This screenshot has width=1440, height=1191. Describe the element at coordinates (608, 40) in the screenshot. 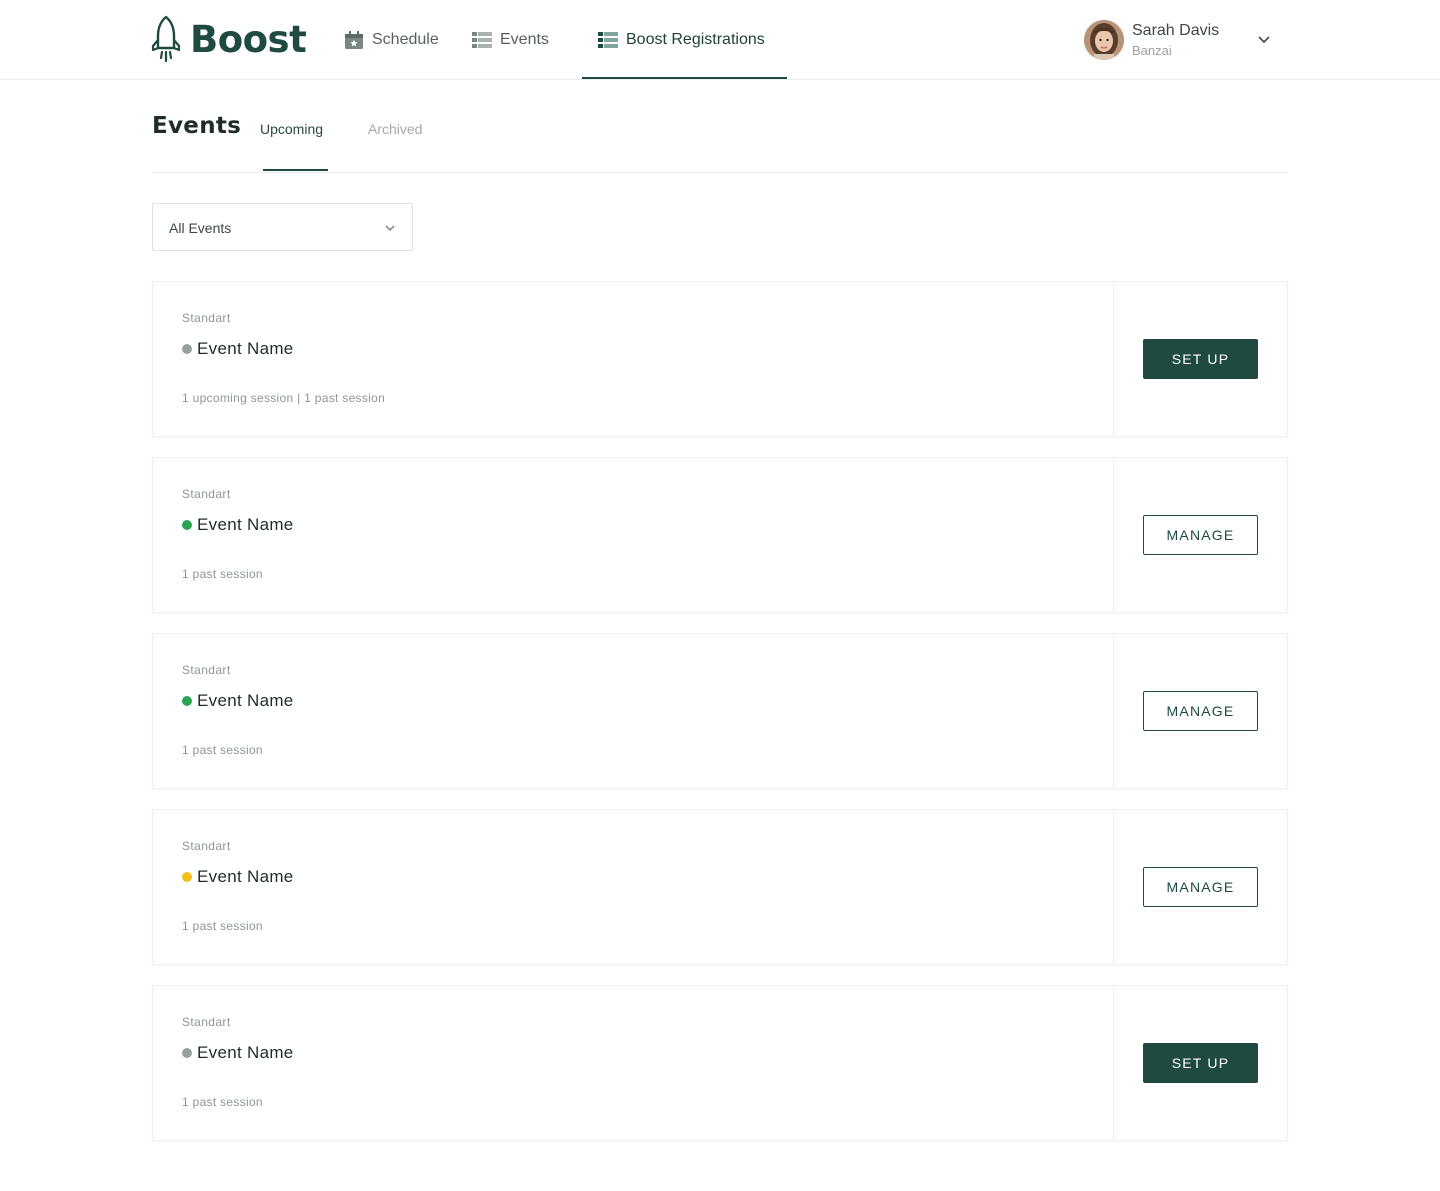

I see `list-green-icon` at that location.